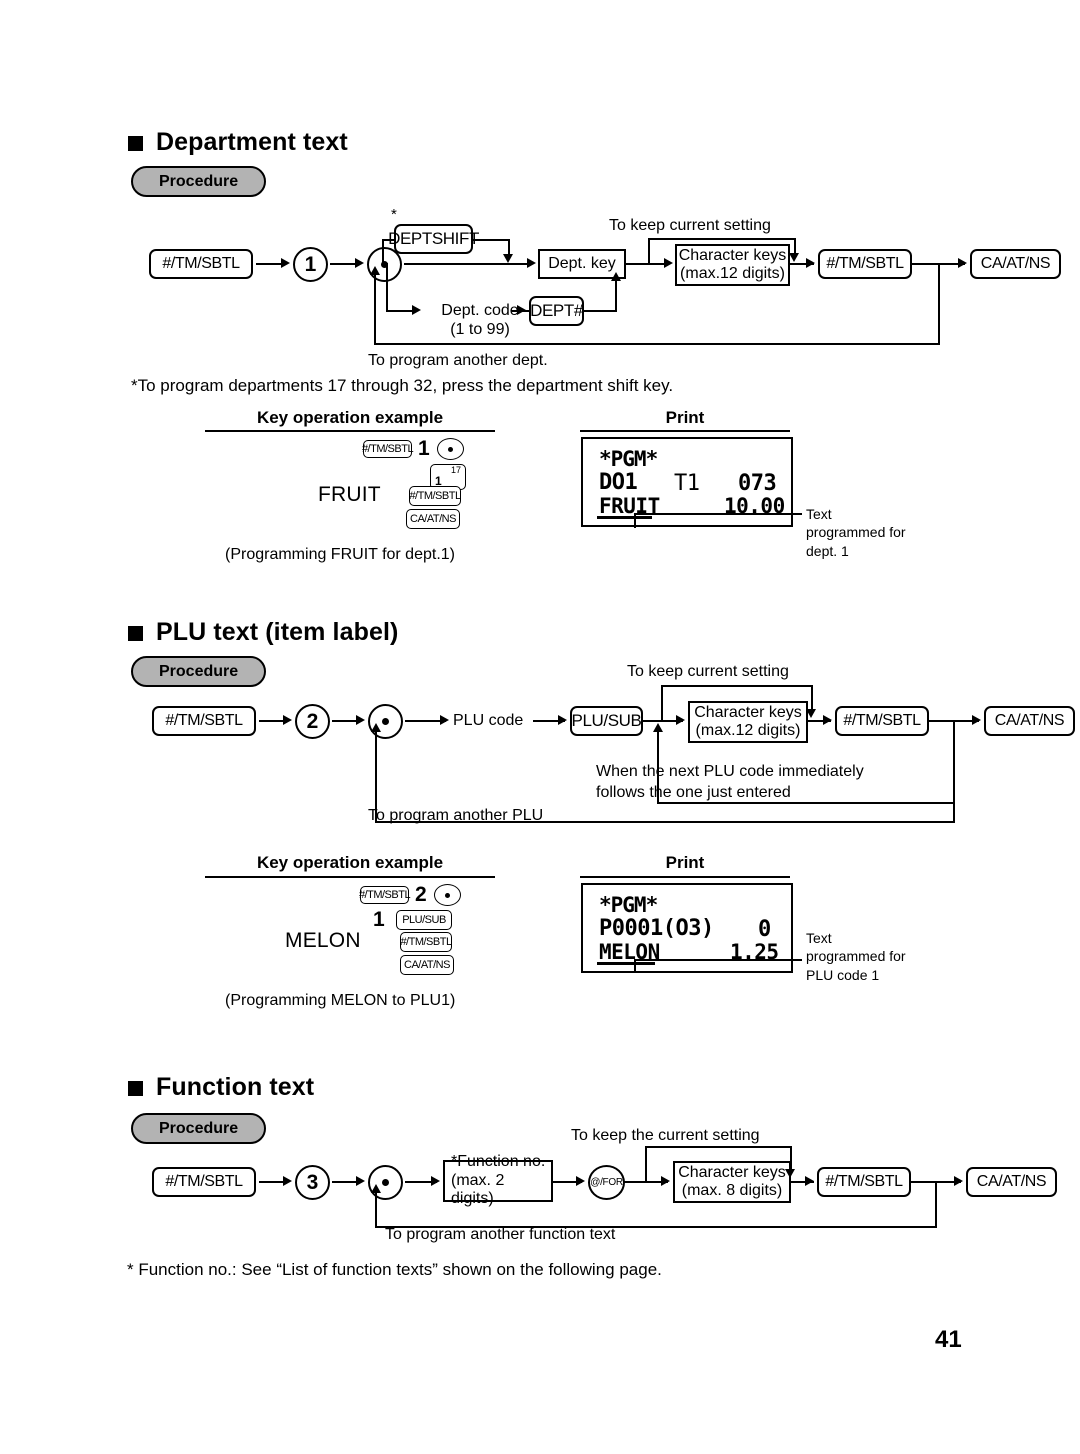 Image resolution: width=1080 pixels, height=1454 pixels. What do you see at coordinates (433, 239) in the screenshot?
I see `key-deptshift: DEPTSHIFT` at bounding box center [433, 239].